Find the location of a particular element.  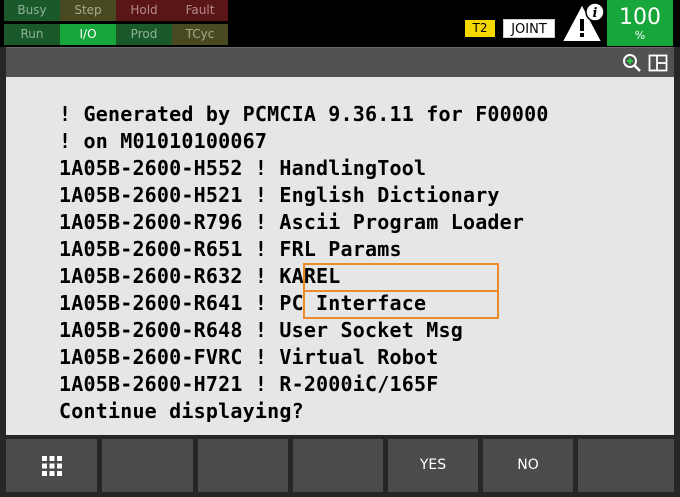

no-button: NO is located at coordinates (528, 465).